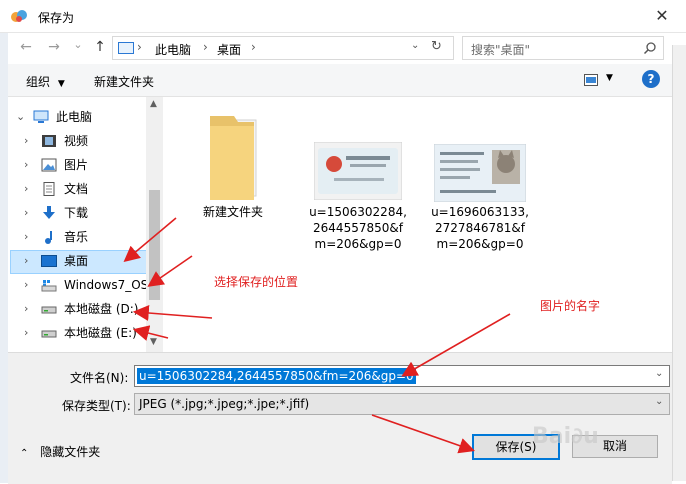  What do you see at coordinates (565, 436) in the screenshot?
I see `baidu-watermark: Bai∂u` at bounding box center [565, 436].